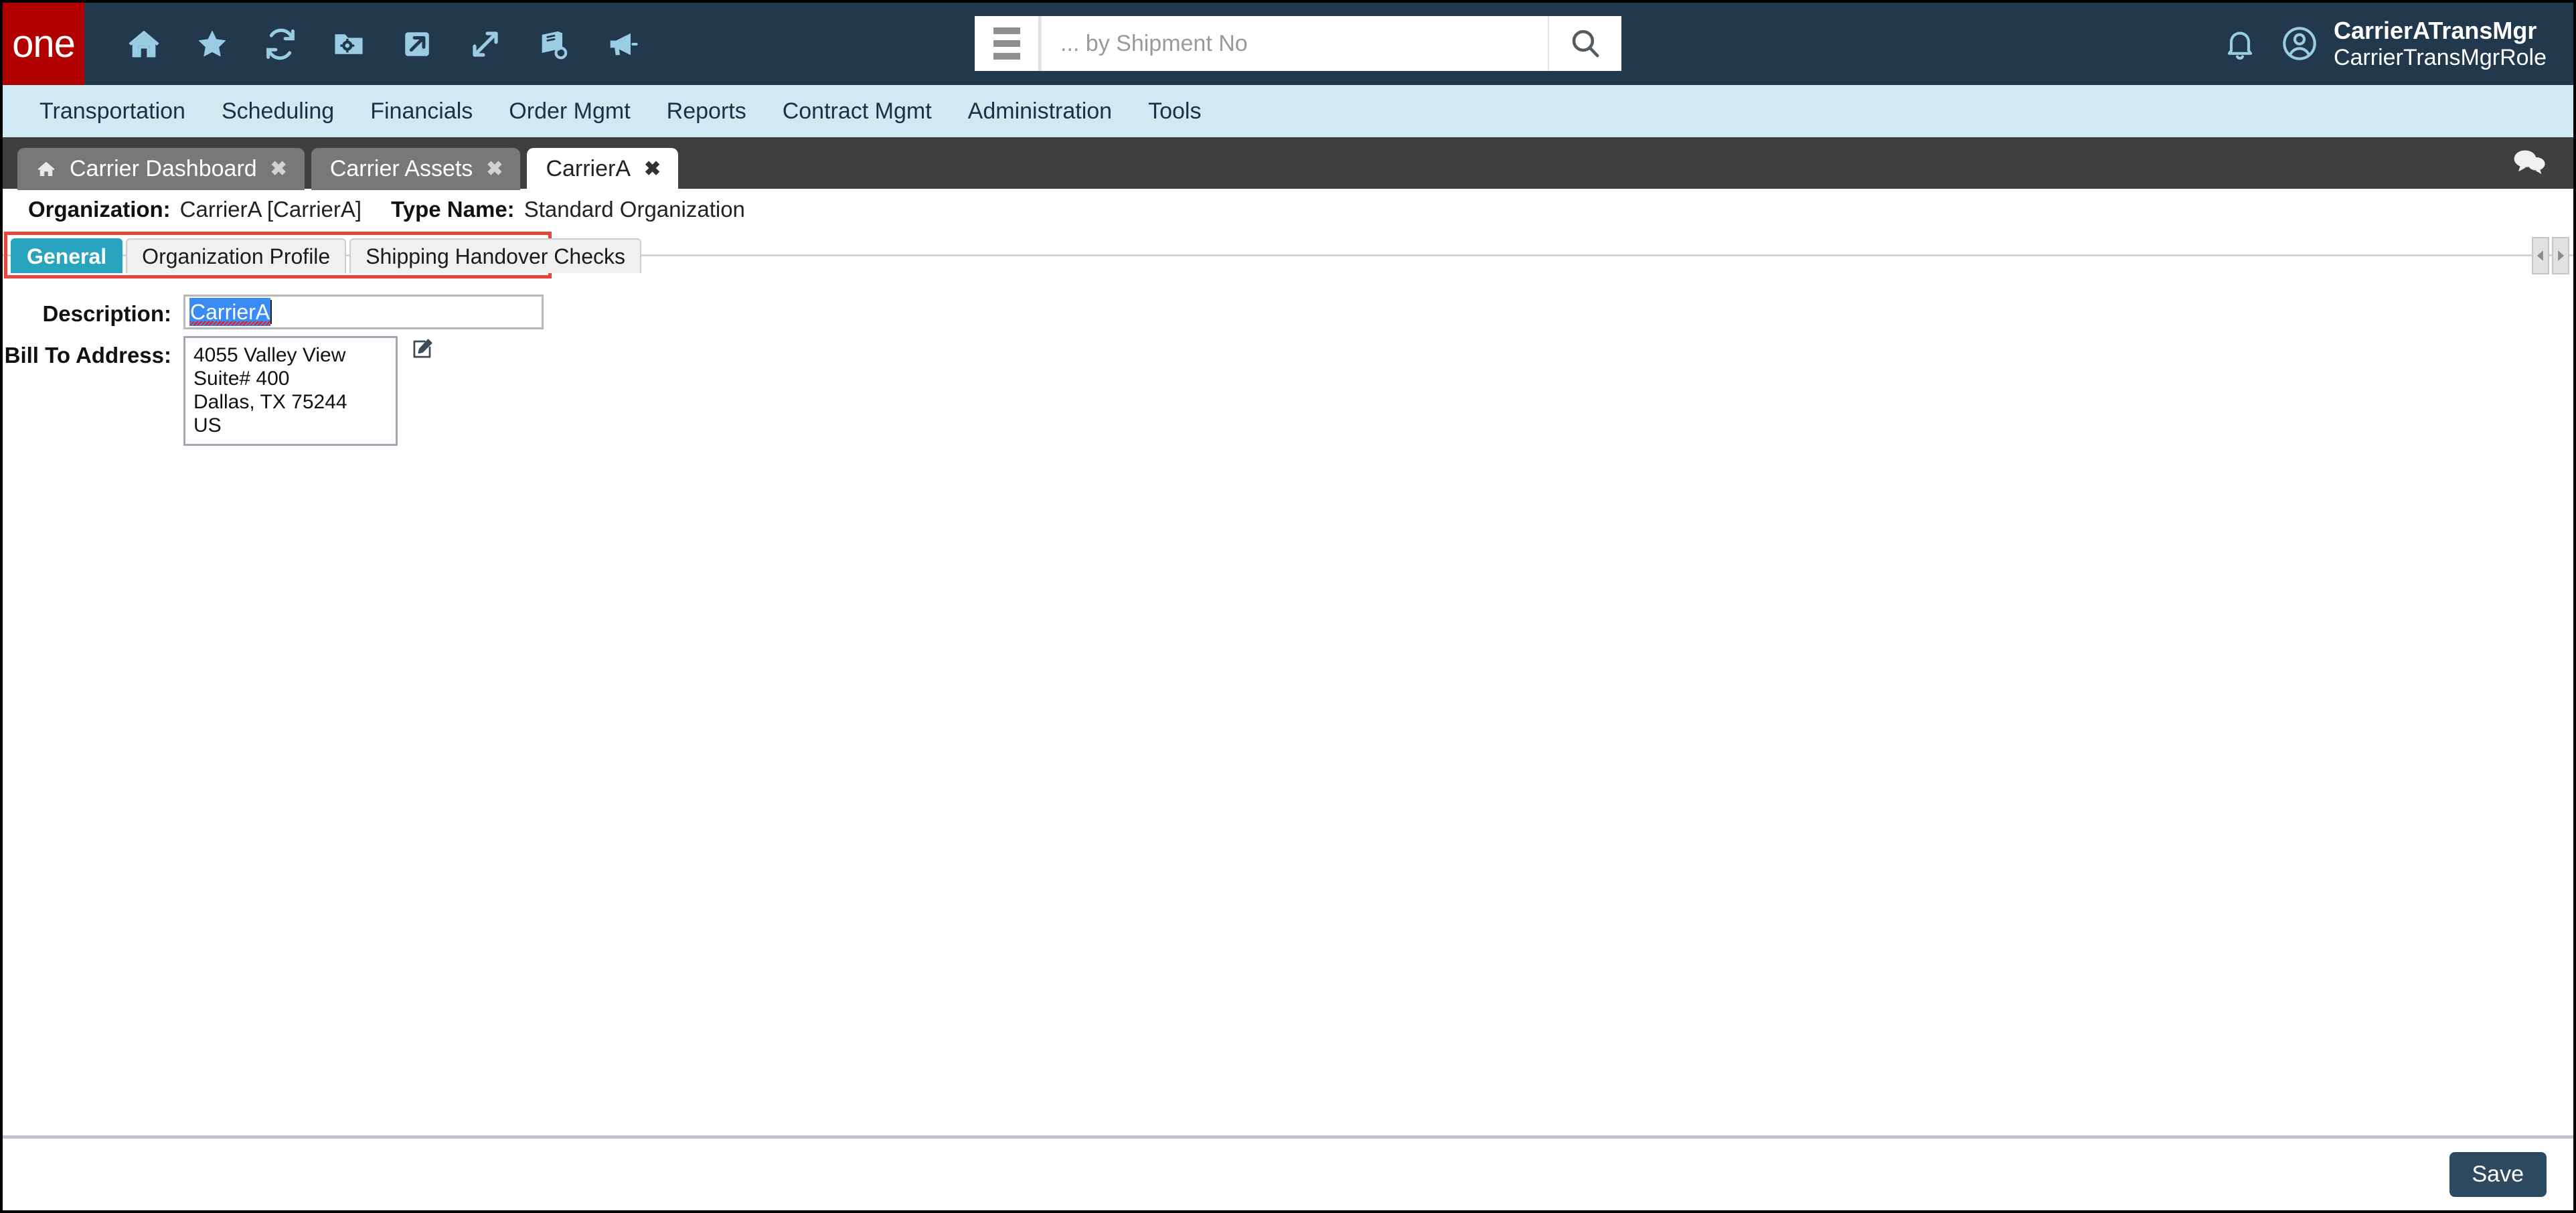 Image resolution: width=2576 pixels, height=1213 pixels. Describe the element at coordinates (349, 44) in the screenshot. I see `folder-gear-icon` at that location.